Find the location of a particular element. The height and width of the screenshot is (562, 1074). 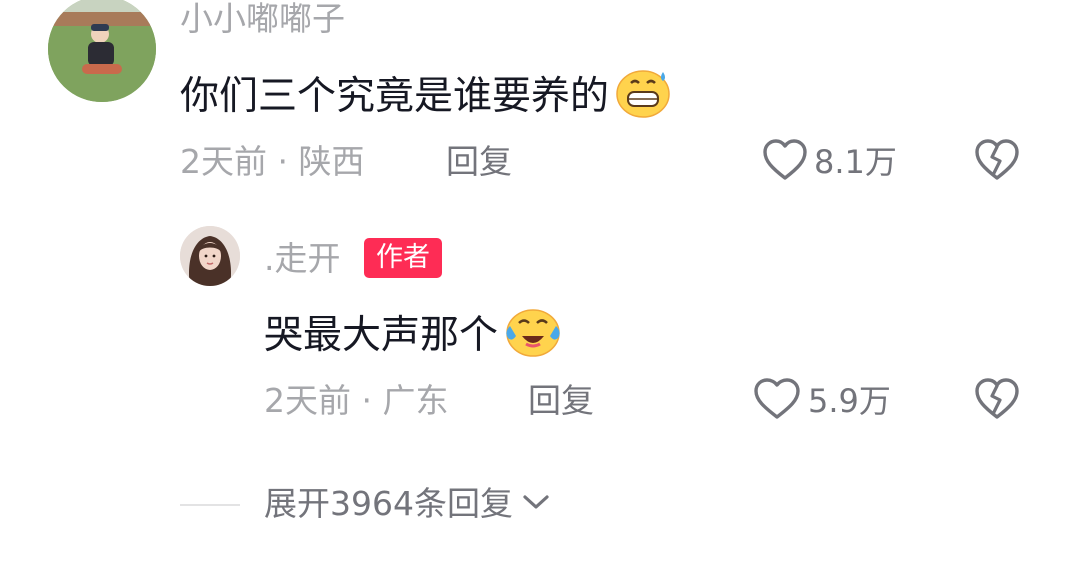

reply-time: 2天前 is located at coordinates (307, 400).